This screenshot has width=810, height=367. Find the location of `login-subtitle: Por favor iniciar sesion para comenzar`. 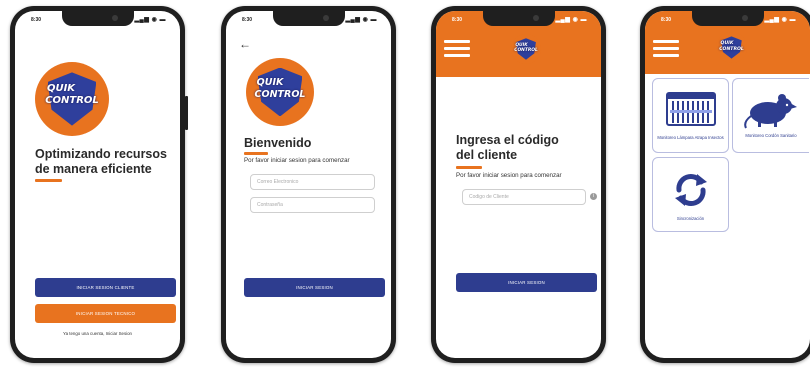

login-subtitle: Por favor iniciar sesion para comenzar is located at coordinates (297, 160).